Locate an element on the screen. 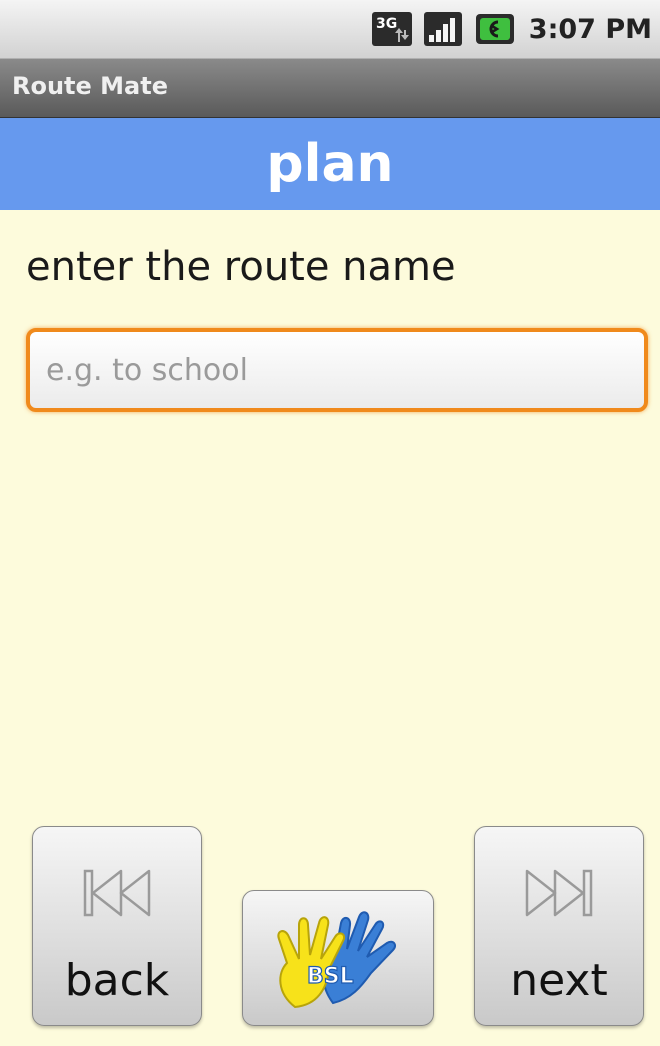 Image resolution: width=660 pixels, height=1046 pixels. 3g-icon: 3G is located at coordinates (392, 29).